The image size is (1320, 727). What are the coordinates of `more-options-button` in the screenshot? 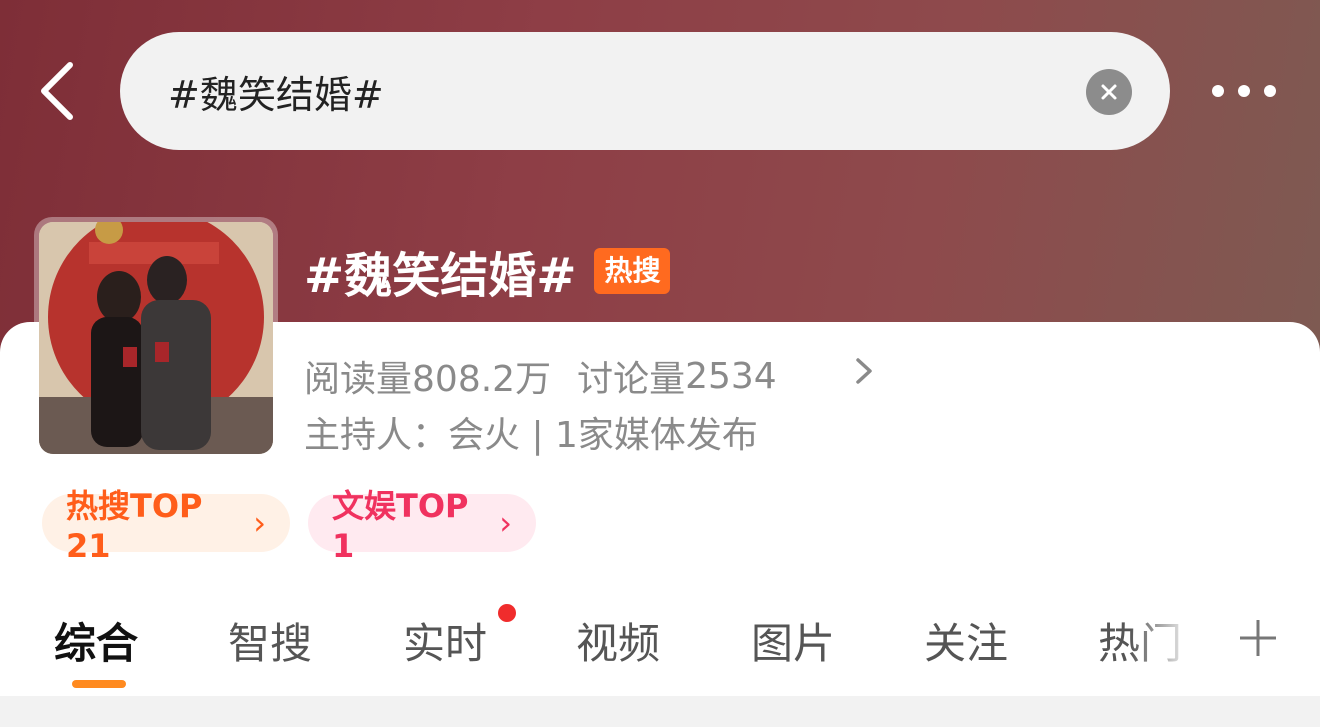 It's located at (1244, 91).